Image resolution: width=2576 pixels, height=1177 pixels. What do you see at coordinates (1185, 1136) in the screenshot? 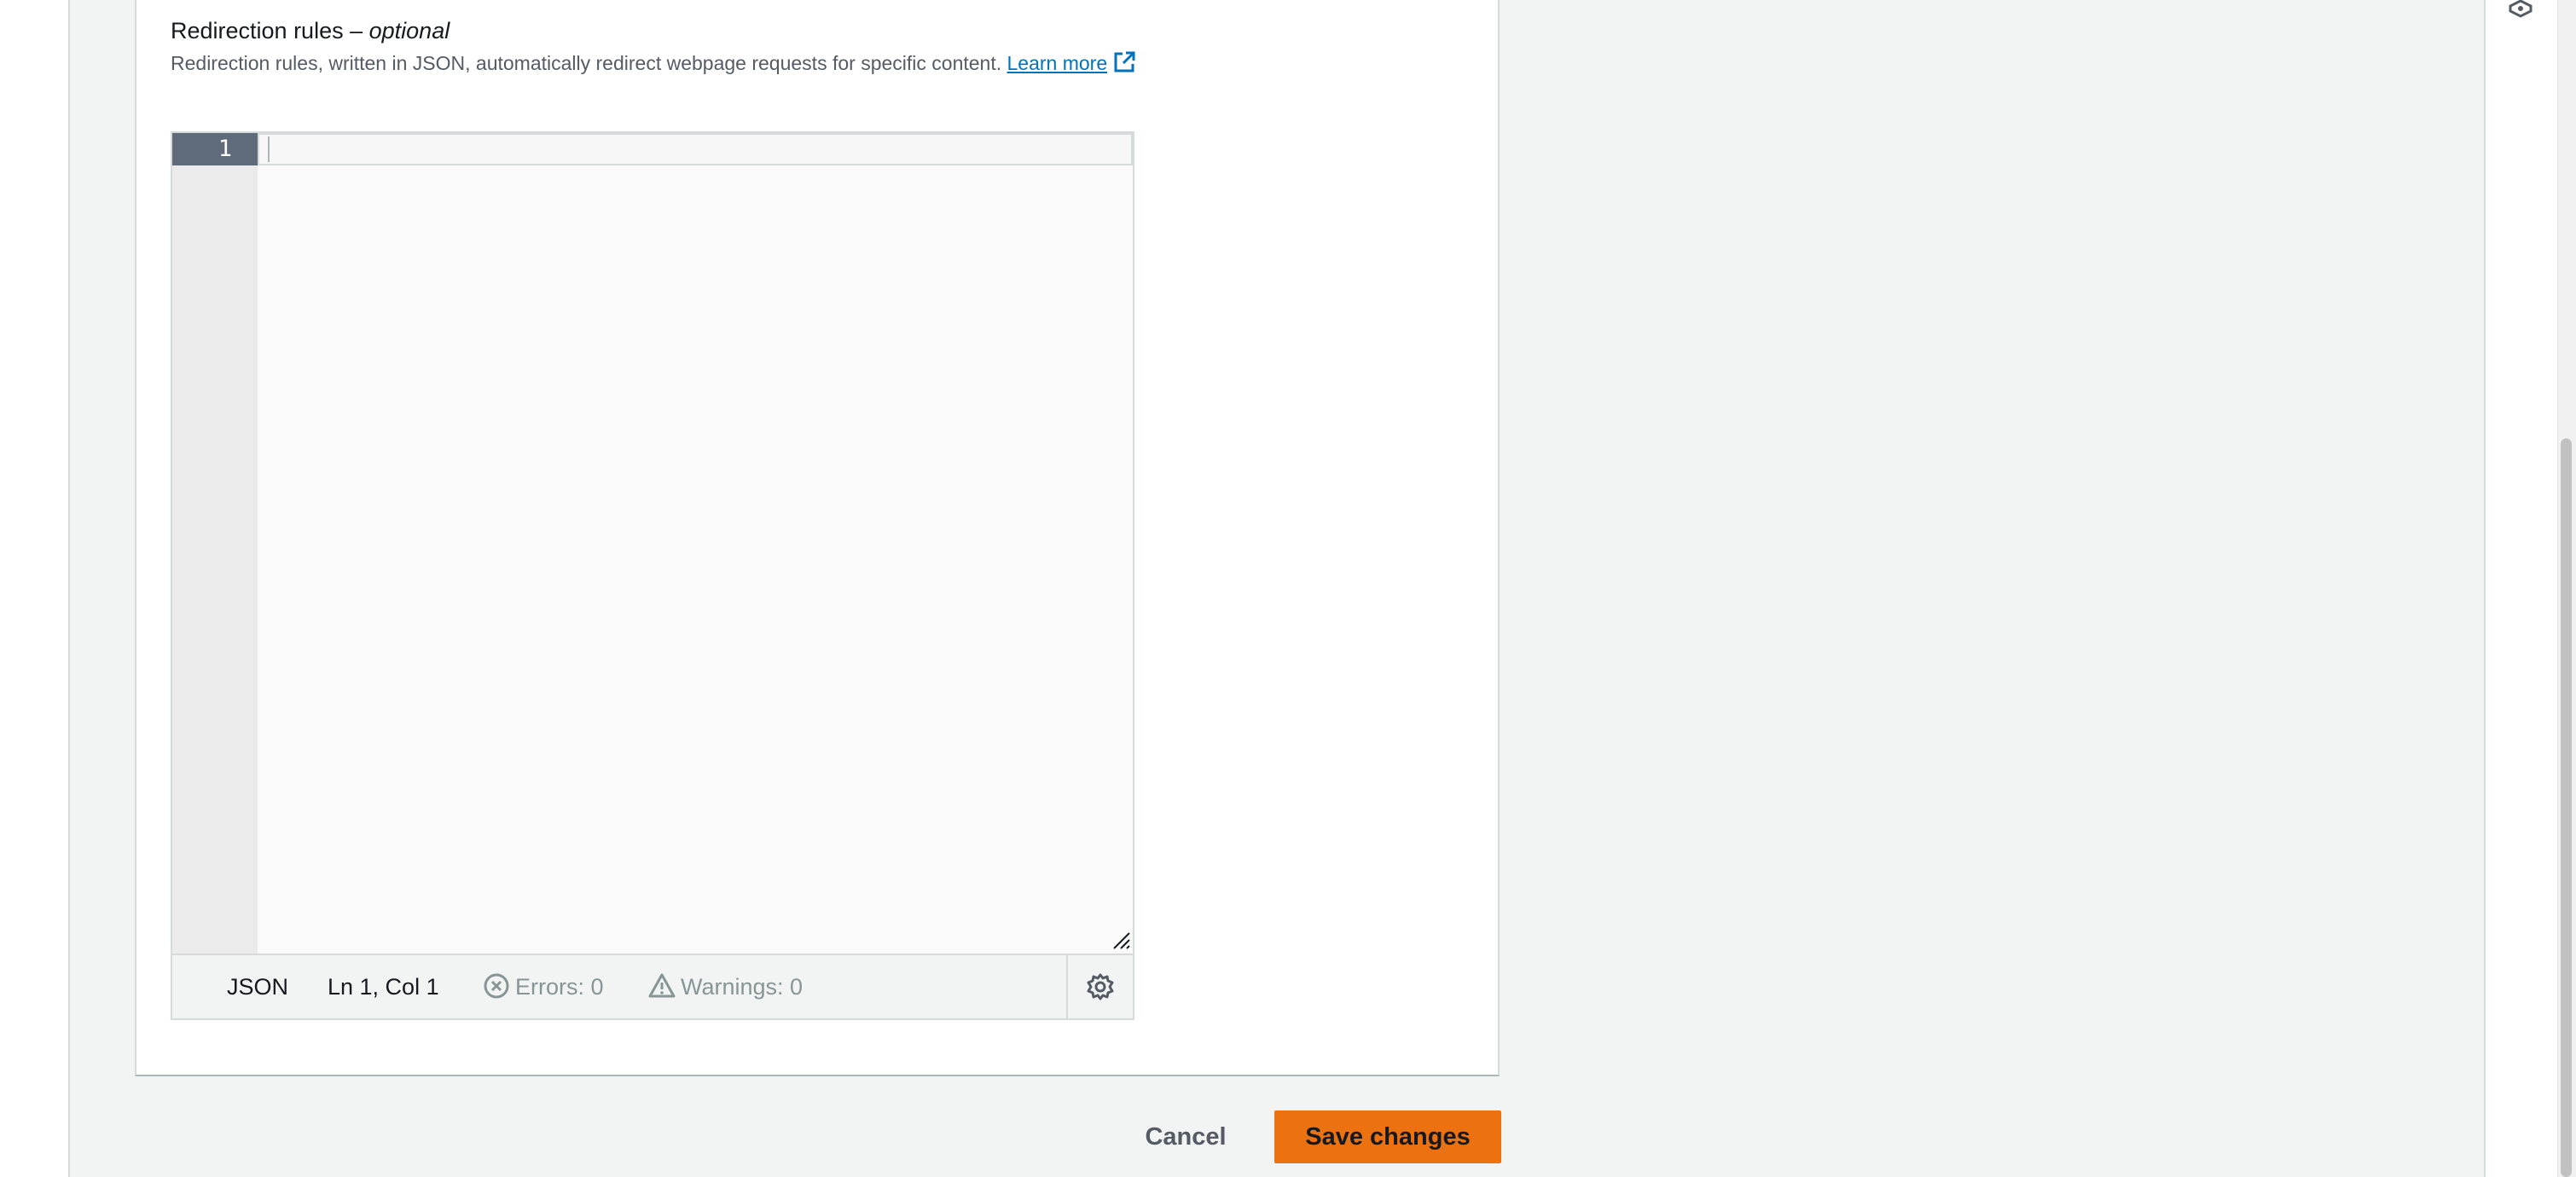
I see `cancel-button: Cancel` at bounding box center [1185, 1136].